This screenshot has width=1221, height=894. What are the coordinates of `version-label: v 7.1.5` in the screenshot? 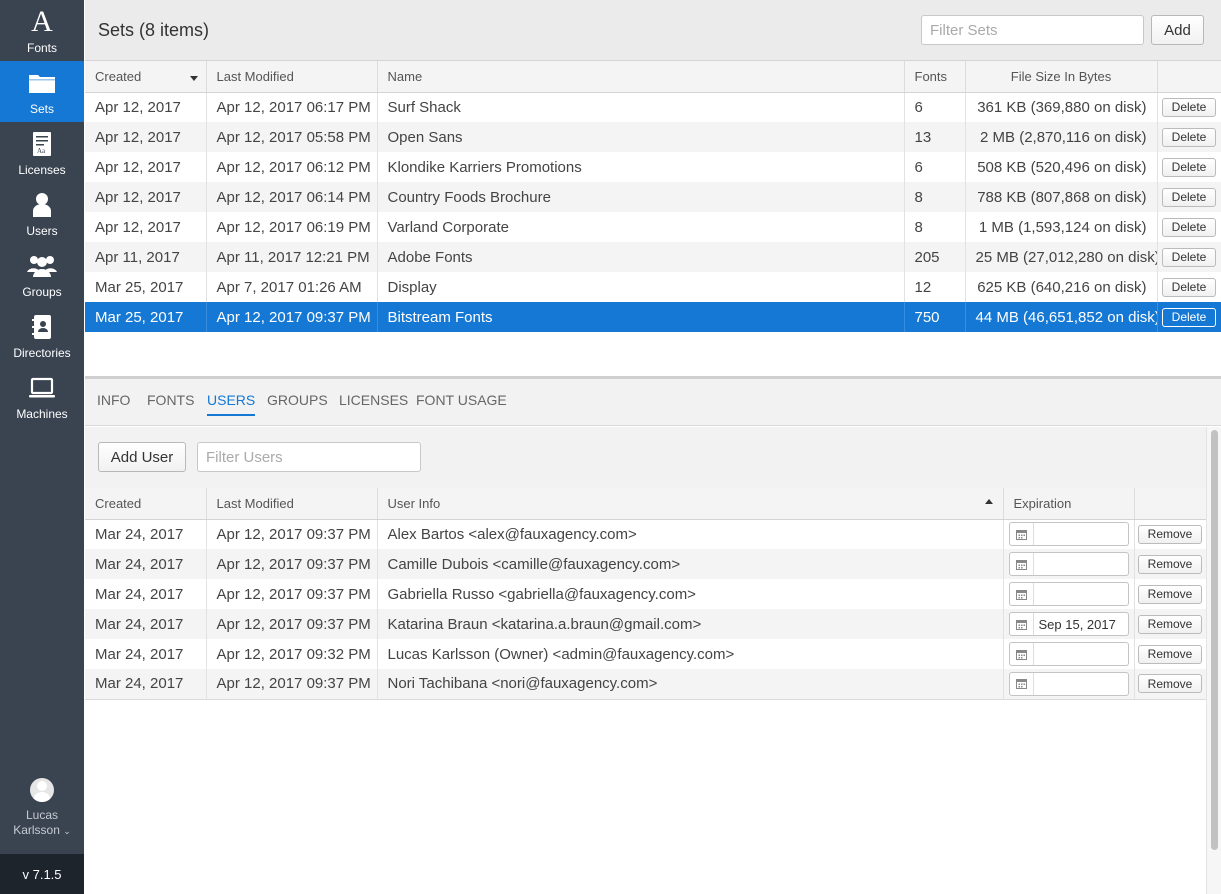 It's located at (42, 874).